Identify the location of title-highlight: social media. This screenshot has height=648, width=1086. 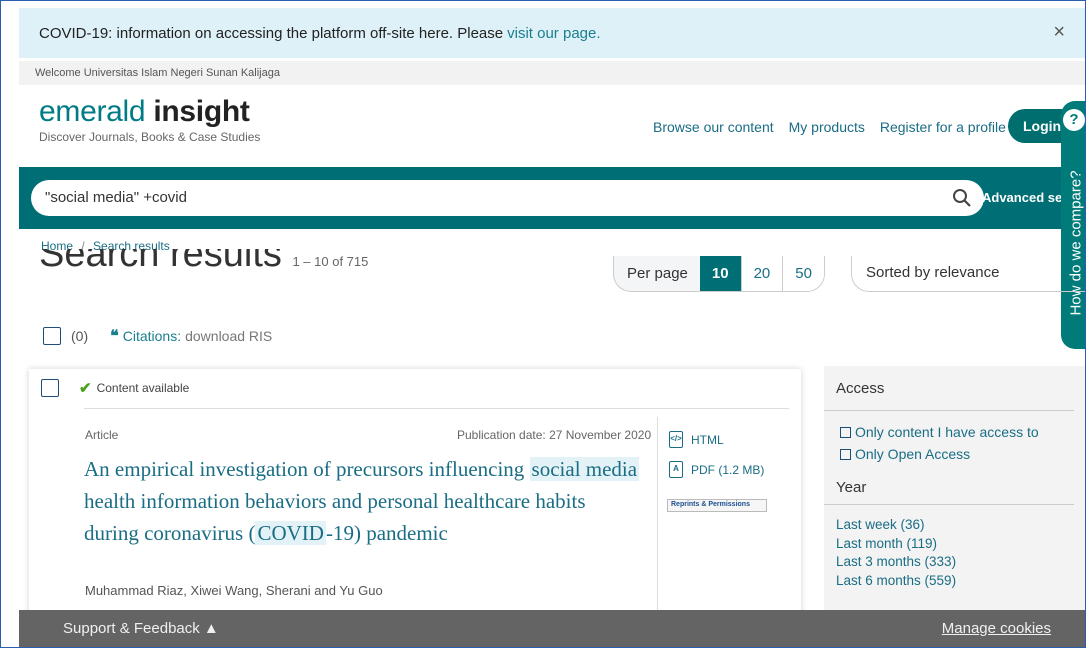
(584, 469).